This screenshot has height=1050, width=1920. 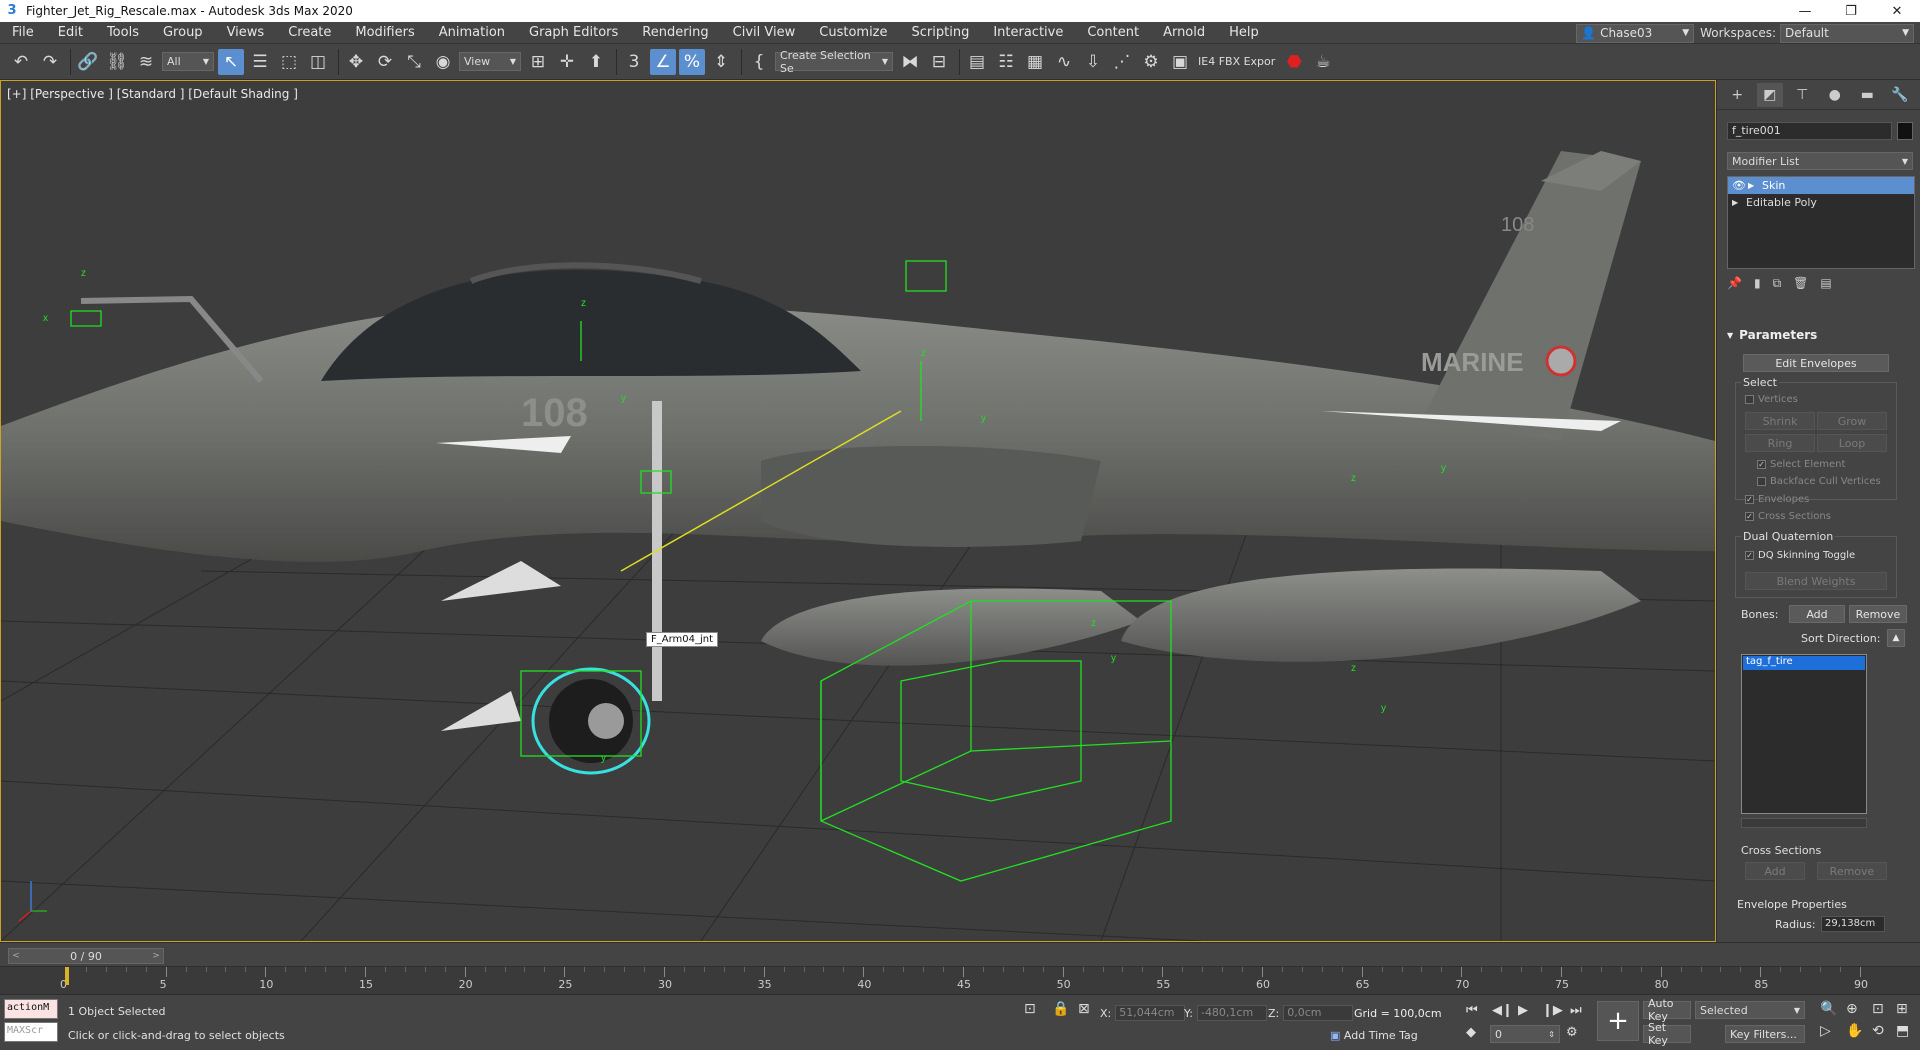 What do you see at coordinates (490, 61) in the screenshot?
I see `reference-coordinate-dropdown: View ▼` at bounding box center [490, 61].